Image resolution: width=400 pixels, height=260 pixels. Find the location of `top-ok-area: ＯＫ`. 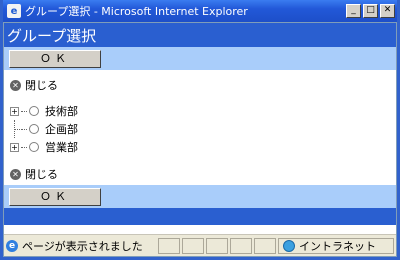

top-ok-area: ＯＫ is located at coordinates (200, 58).